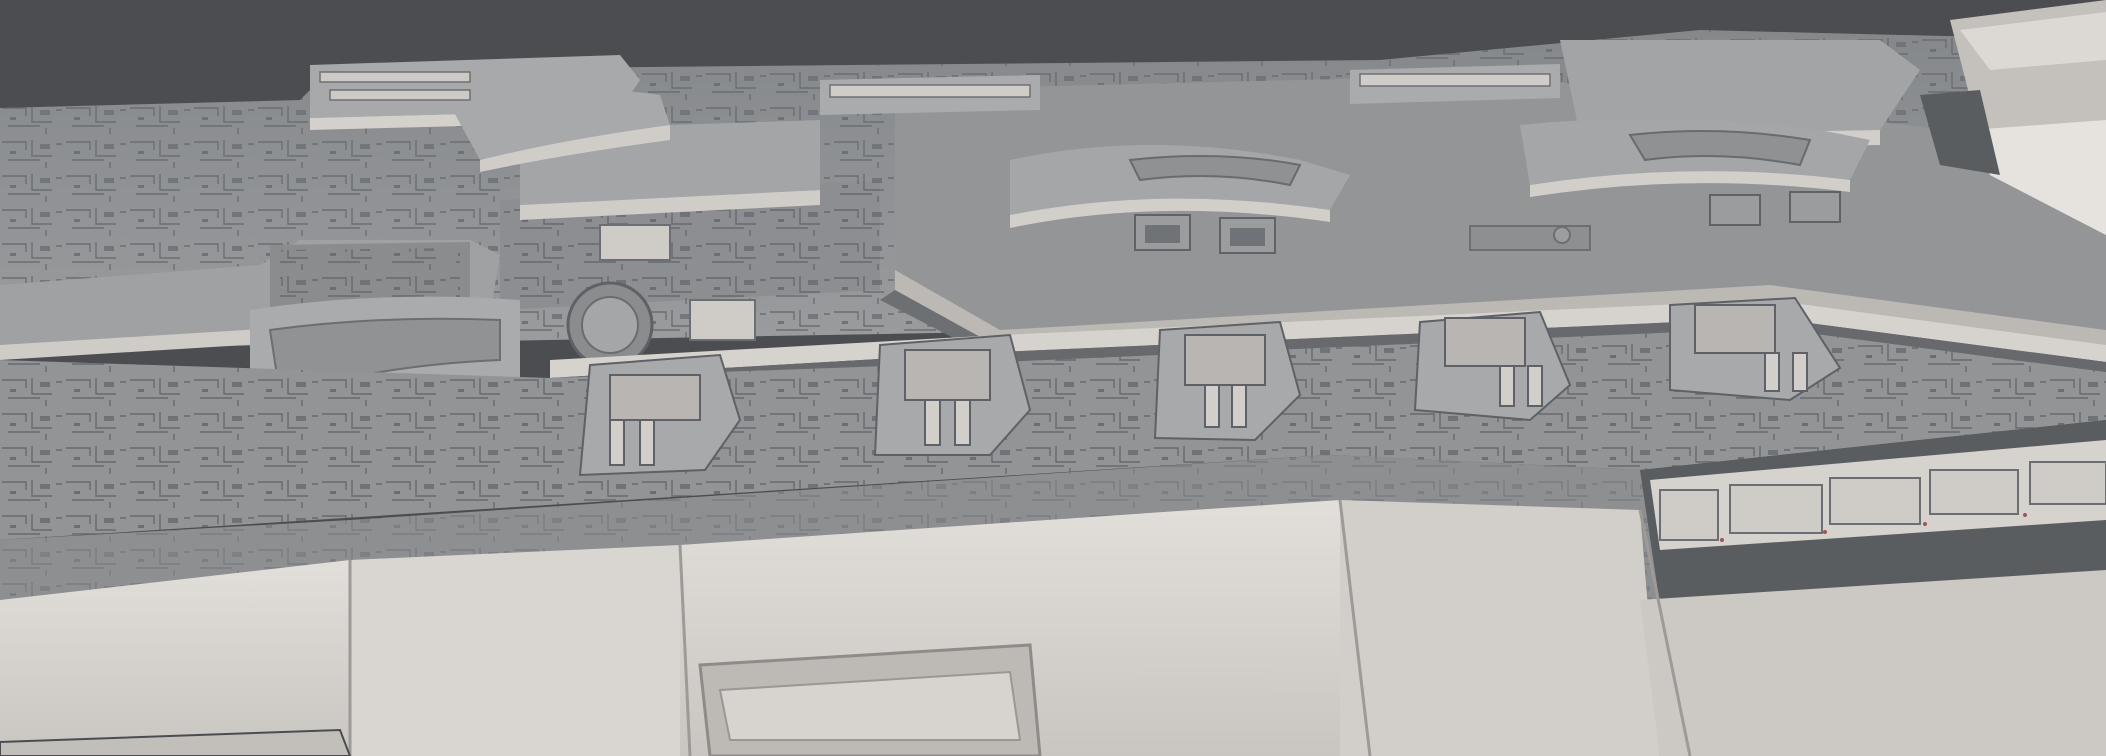  Describe the element at coordinates (1247, 235) in the screenshot. I see `rear-turret-b` at that location.